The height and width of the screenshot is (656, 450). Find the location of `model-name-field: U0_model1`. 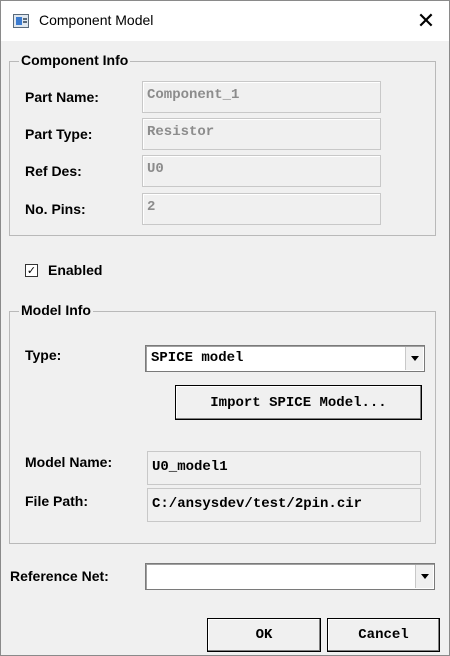

model-name-field: U0_model1 is located at coordinates (284, 468).